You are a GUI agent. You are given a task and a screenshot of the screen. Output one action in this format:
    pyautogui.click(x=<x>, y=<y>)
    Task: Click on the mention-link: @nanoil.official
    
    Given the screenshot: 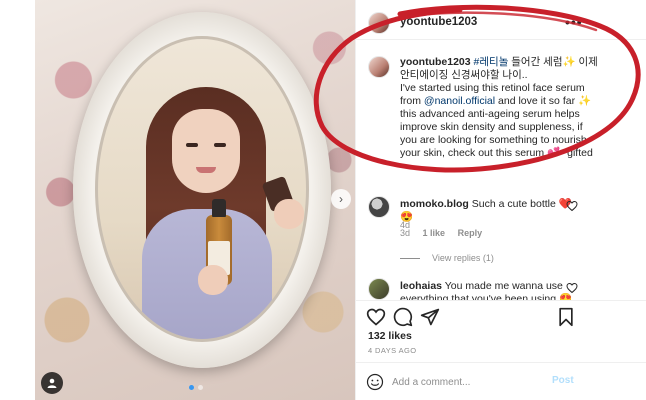 What is the action you would take?
    pyautogui.click(x=459, y=101)
    